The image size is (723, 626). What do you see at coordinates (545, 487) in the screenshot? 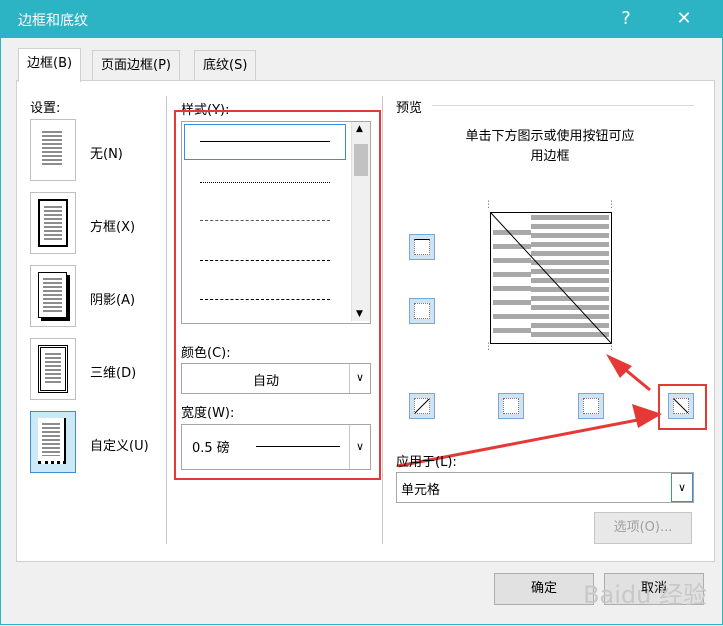
I see `apply-to-dropdown: 单元格 ∨` at bounding box center [545, 487].